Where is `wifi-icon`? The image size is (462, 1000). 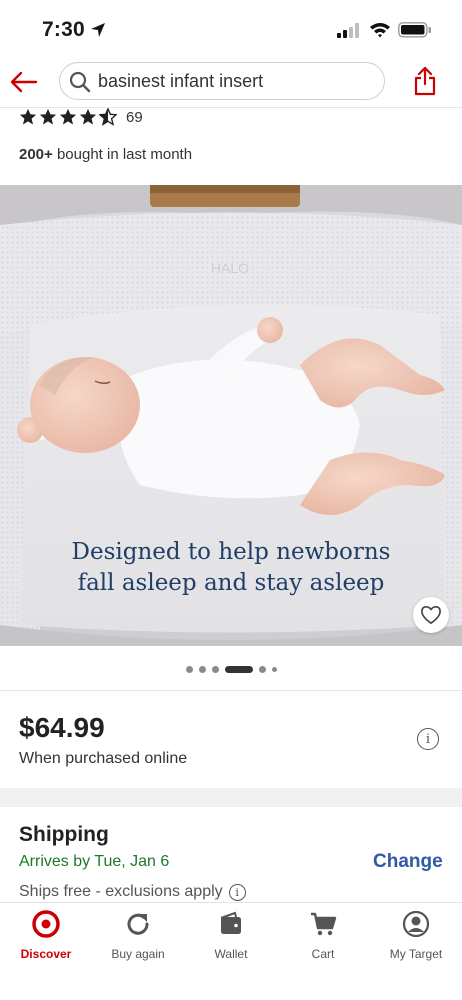
wifi-icon is located at coordinates (380, 30).